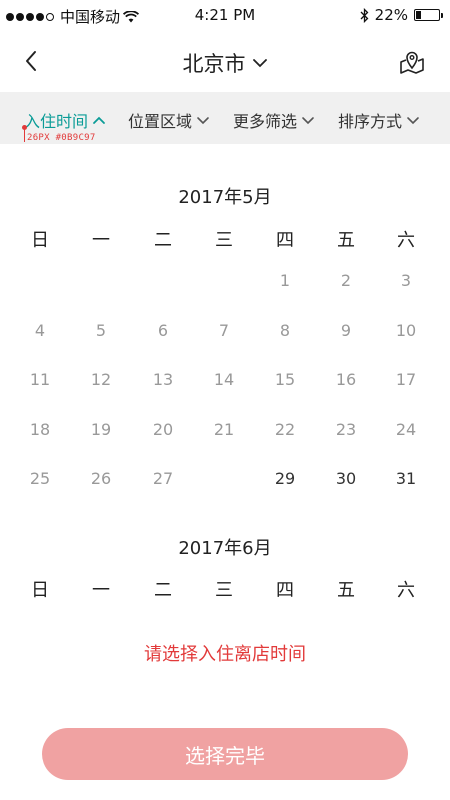 The height and width of the screenshot is (800, 450). Describe the element at coordinates (346, 379) in the screenshot. I see `calendar-day: 16` at that location.